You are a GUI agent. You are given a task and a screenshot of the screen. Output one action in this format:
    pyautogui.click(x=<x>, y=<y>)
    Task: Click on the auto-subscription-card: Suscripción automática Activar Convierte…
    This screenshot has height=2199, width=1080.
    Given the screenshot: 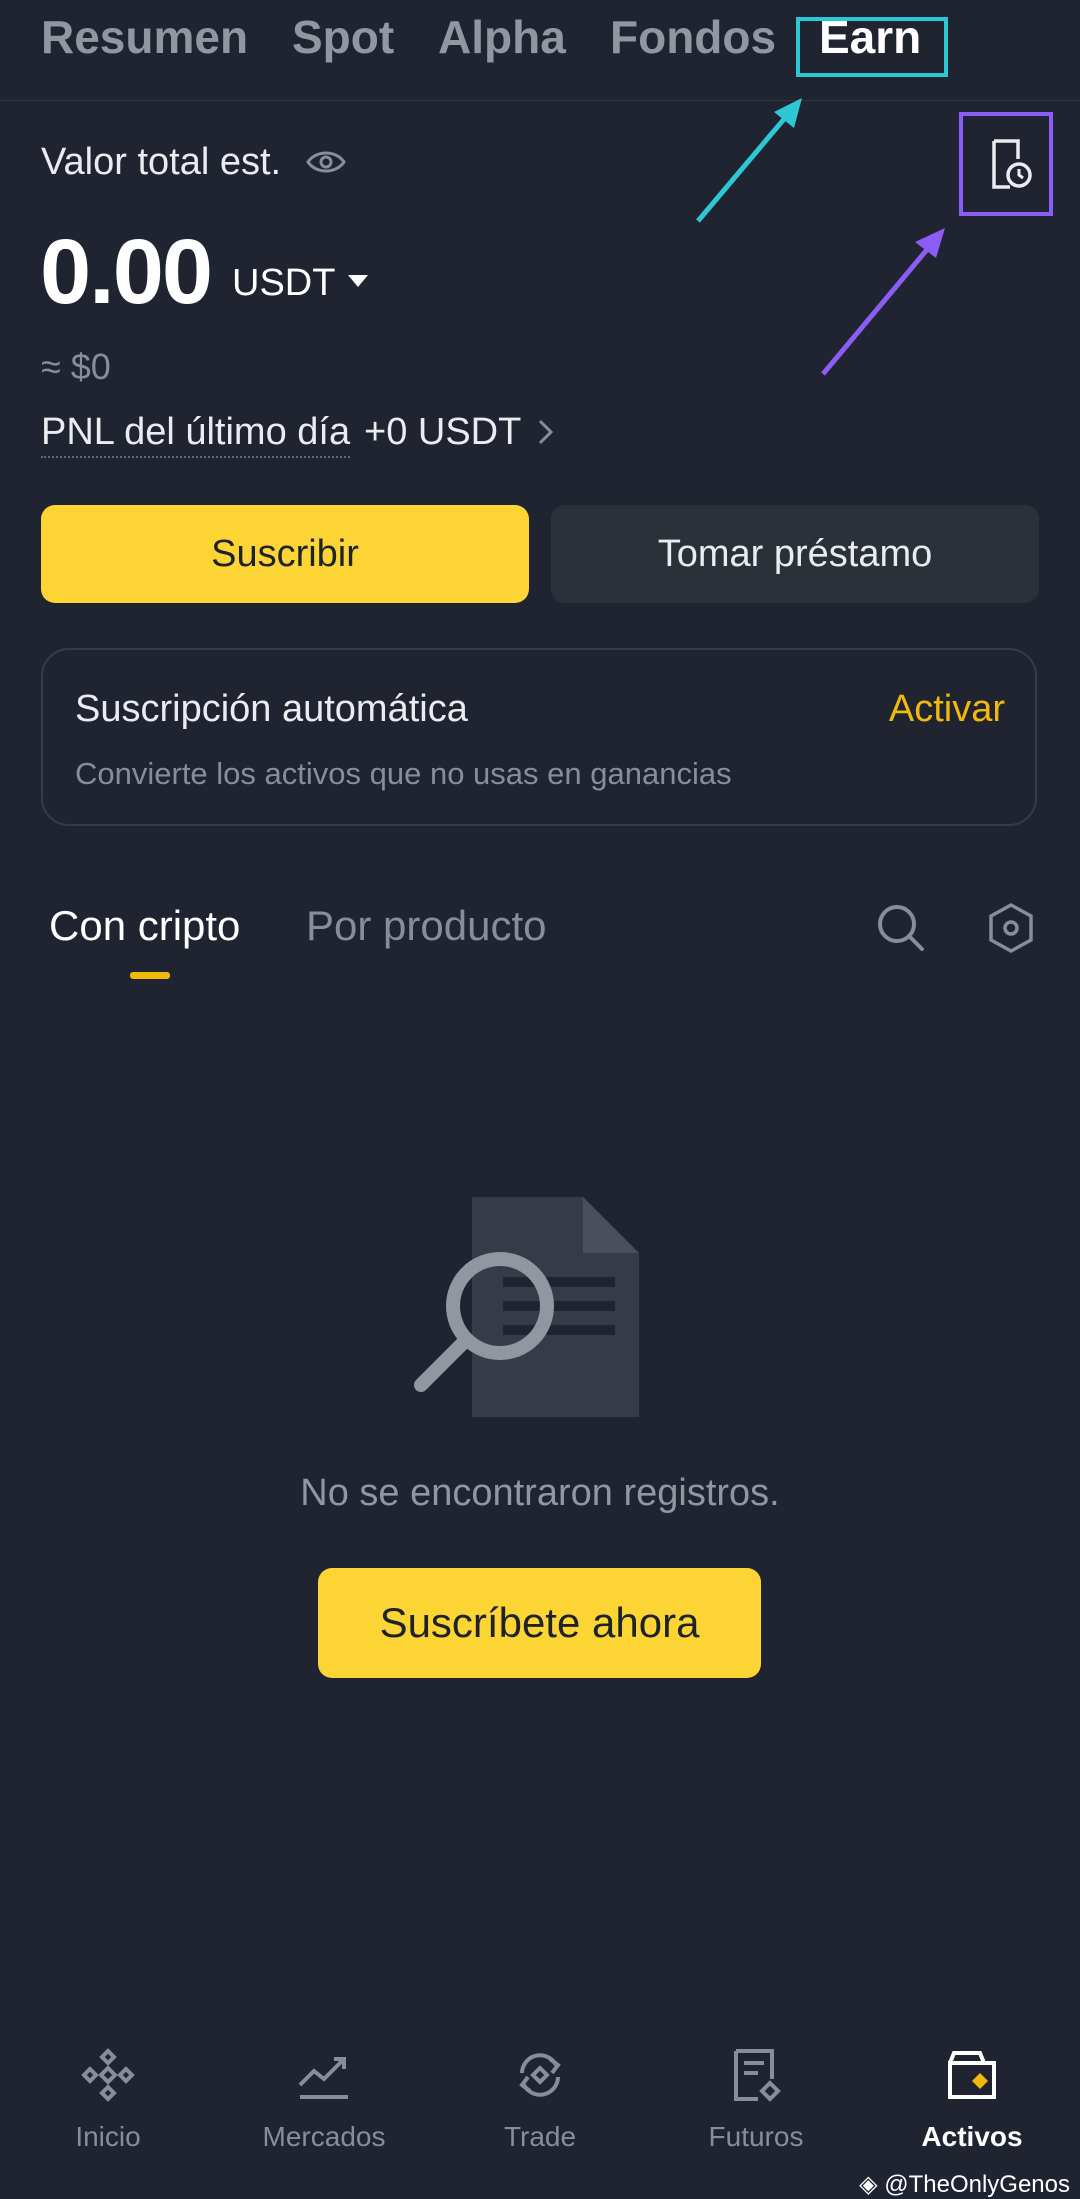 What is the action you would take?
    pyautogui.click(x=539, y=737)
    